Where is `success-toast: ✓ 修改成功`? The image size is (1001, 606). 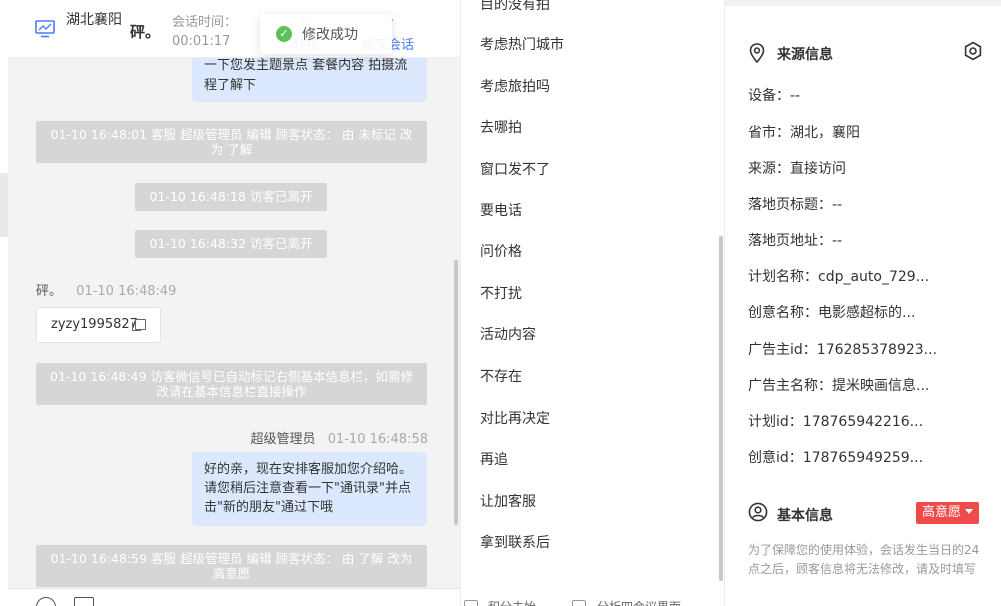
success-toast: ✓ 修改成功 is located at coordinates (326, 34).